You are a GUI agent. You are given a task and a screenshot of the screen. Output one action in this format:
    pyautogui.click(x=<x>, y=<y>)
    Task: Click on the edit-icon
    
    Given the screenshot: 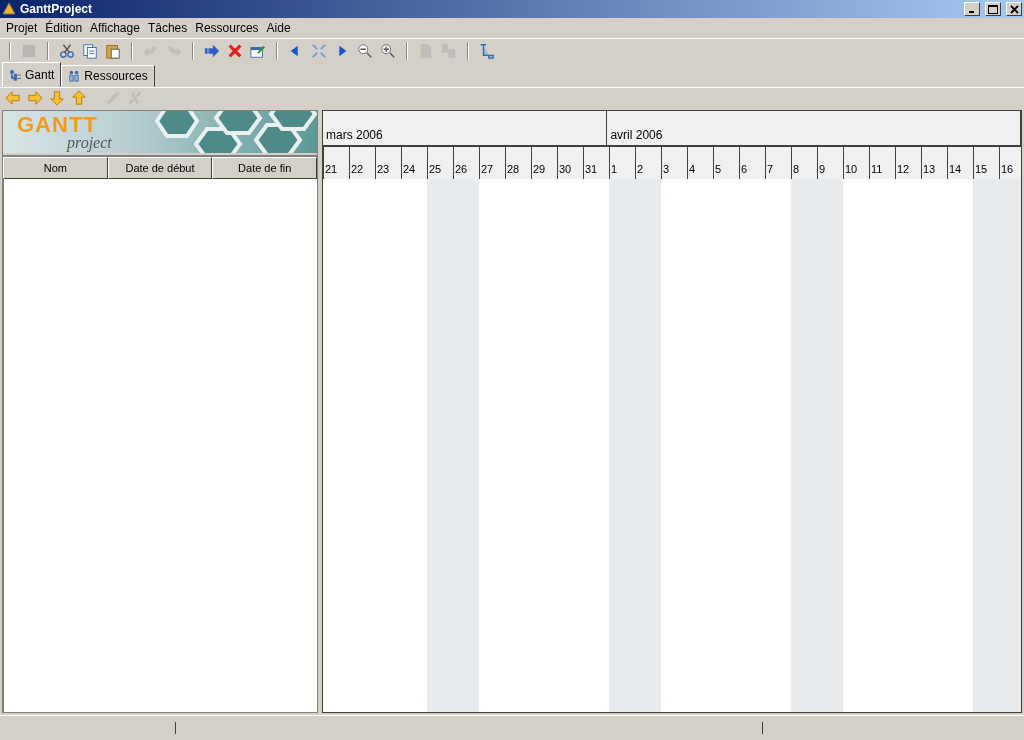 What is the action you would take?
    pyautogui.click(x=258, y=51)
    